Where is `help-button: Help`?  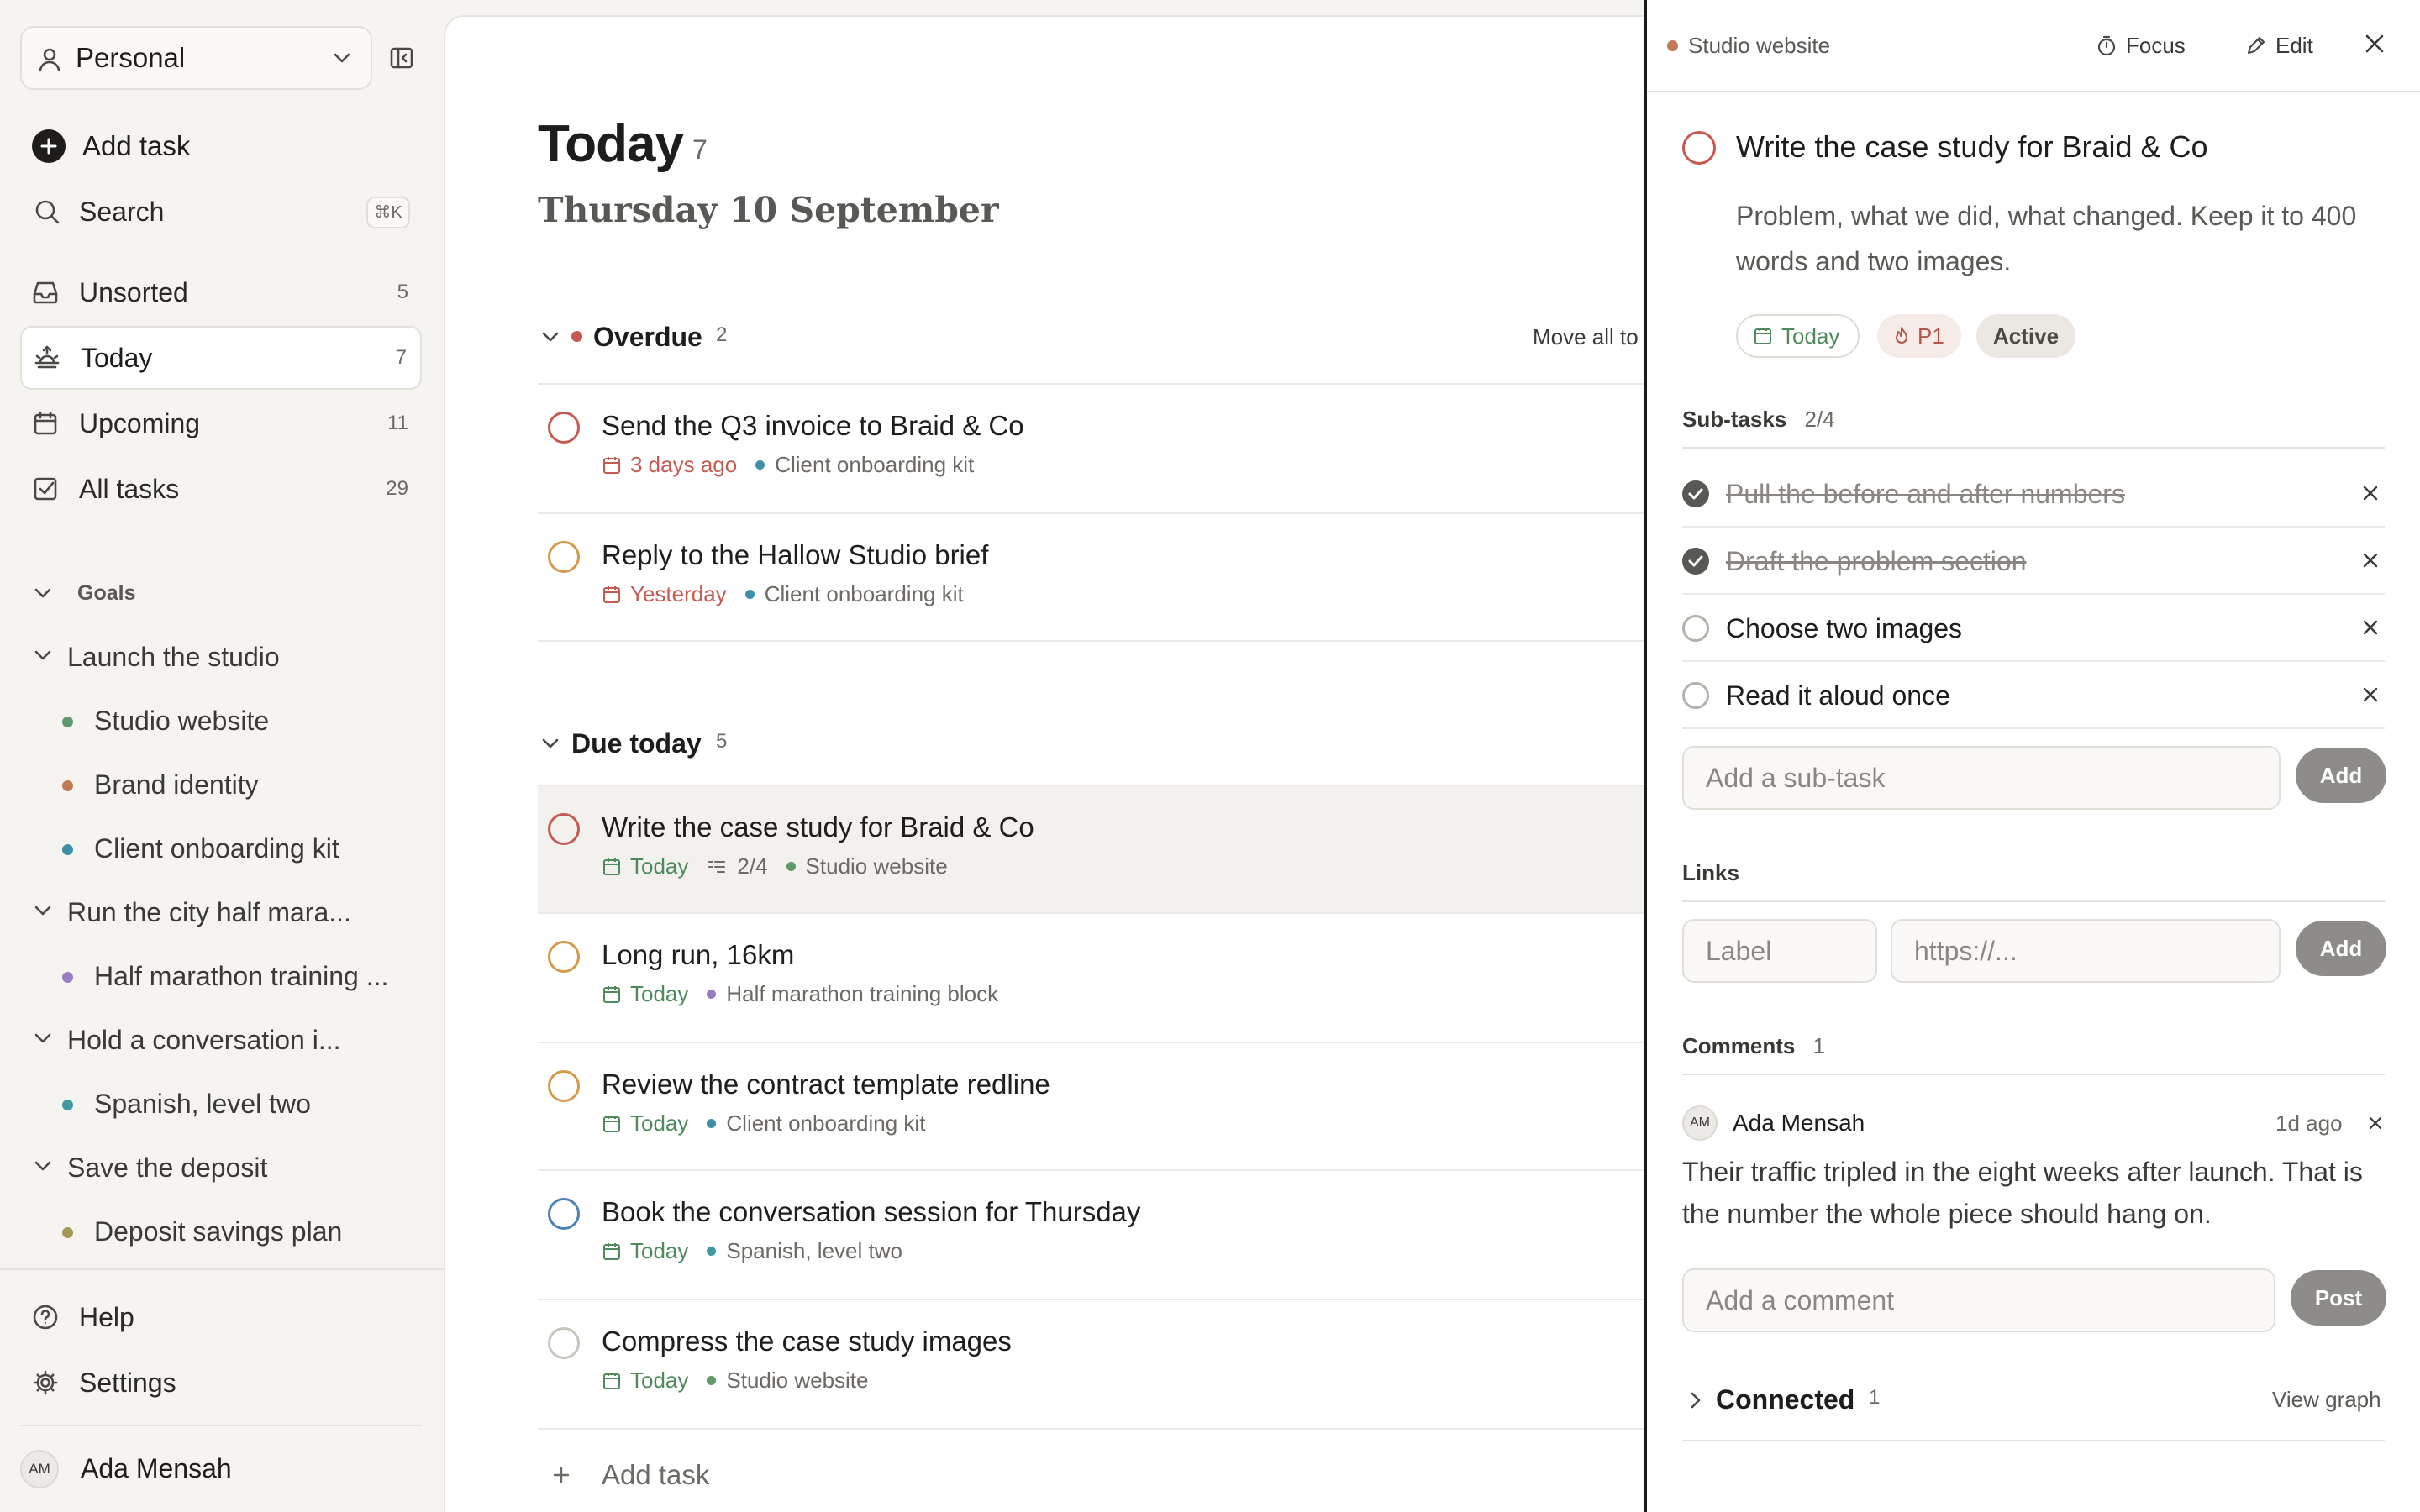 help-button: Help is located at coordinates (221, 1317).